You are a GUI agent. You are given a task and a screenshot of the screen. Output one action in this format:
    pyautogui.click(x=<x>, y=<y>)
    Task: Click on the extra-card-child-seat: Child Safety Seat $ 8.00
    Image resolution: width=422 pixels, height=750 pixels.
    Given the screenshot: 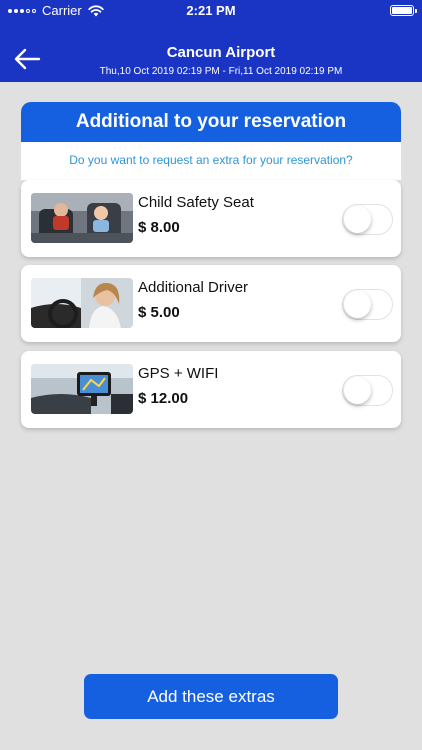 What is the action you would take?
    pyautogui.click(x=211, y=218)
    